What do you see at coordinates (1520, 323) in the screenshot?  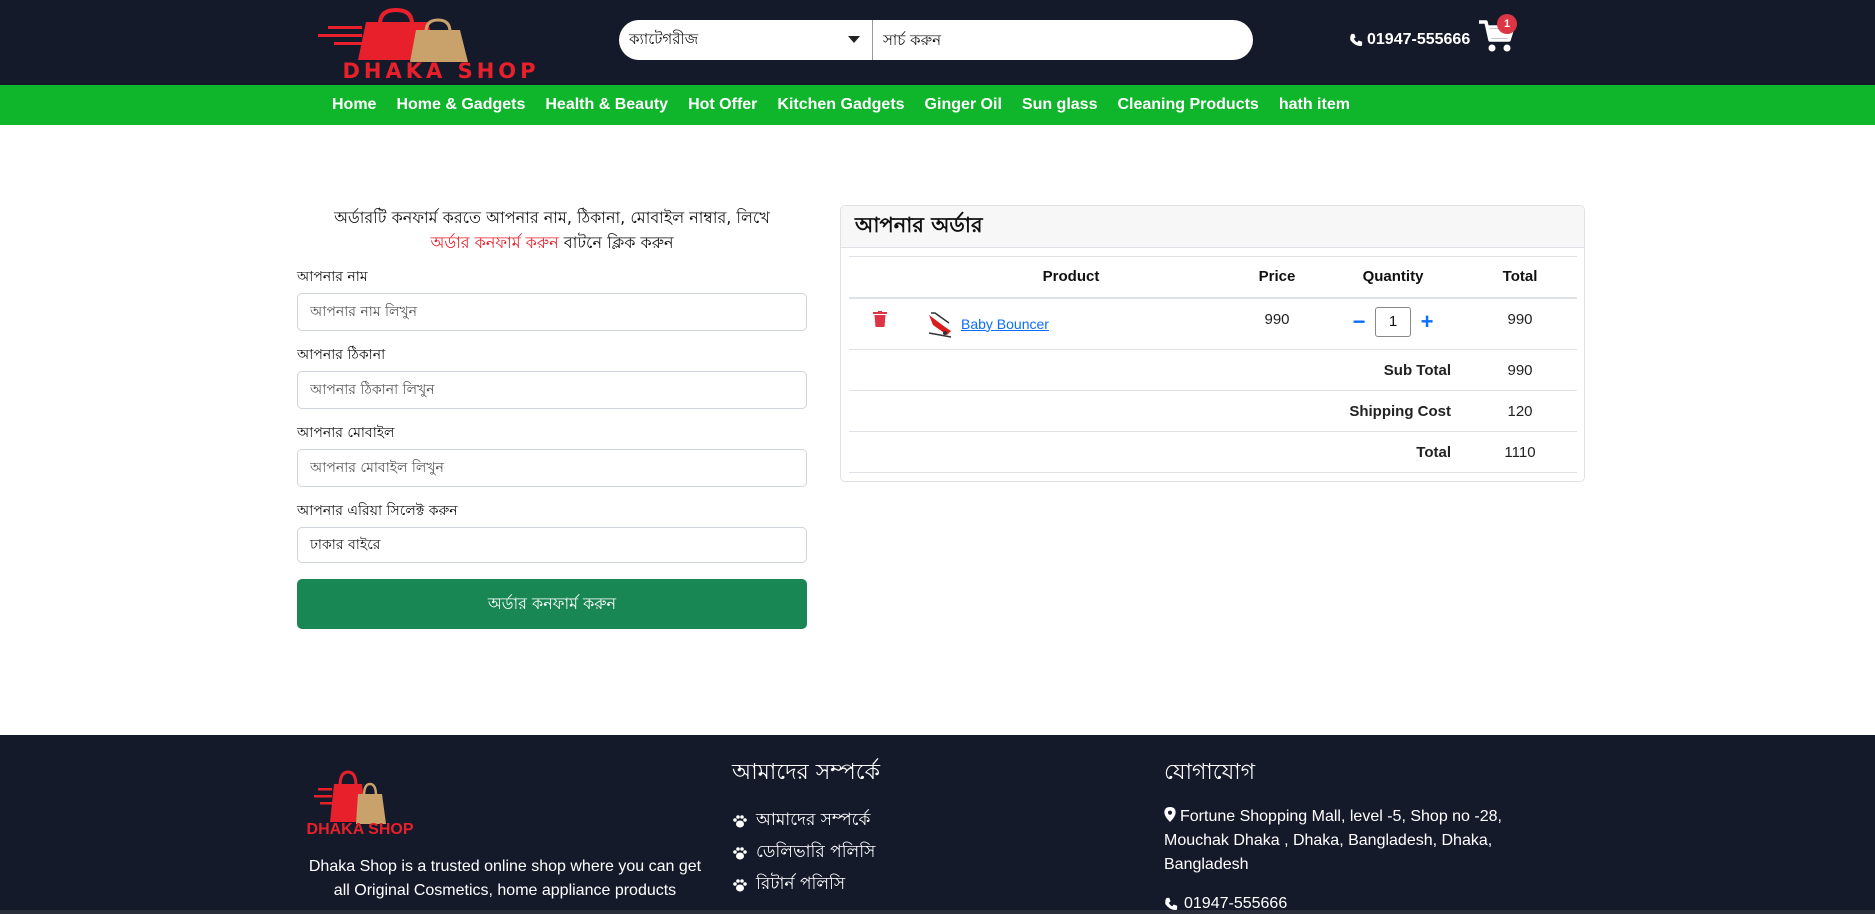 I see `item-total: 990` at bounding box center [1520, 323].